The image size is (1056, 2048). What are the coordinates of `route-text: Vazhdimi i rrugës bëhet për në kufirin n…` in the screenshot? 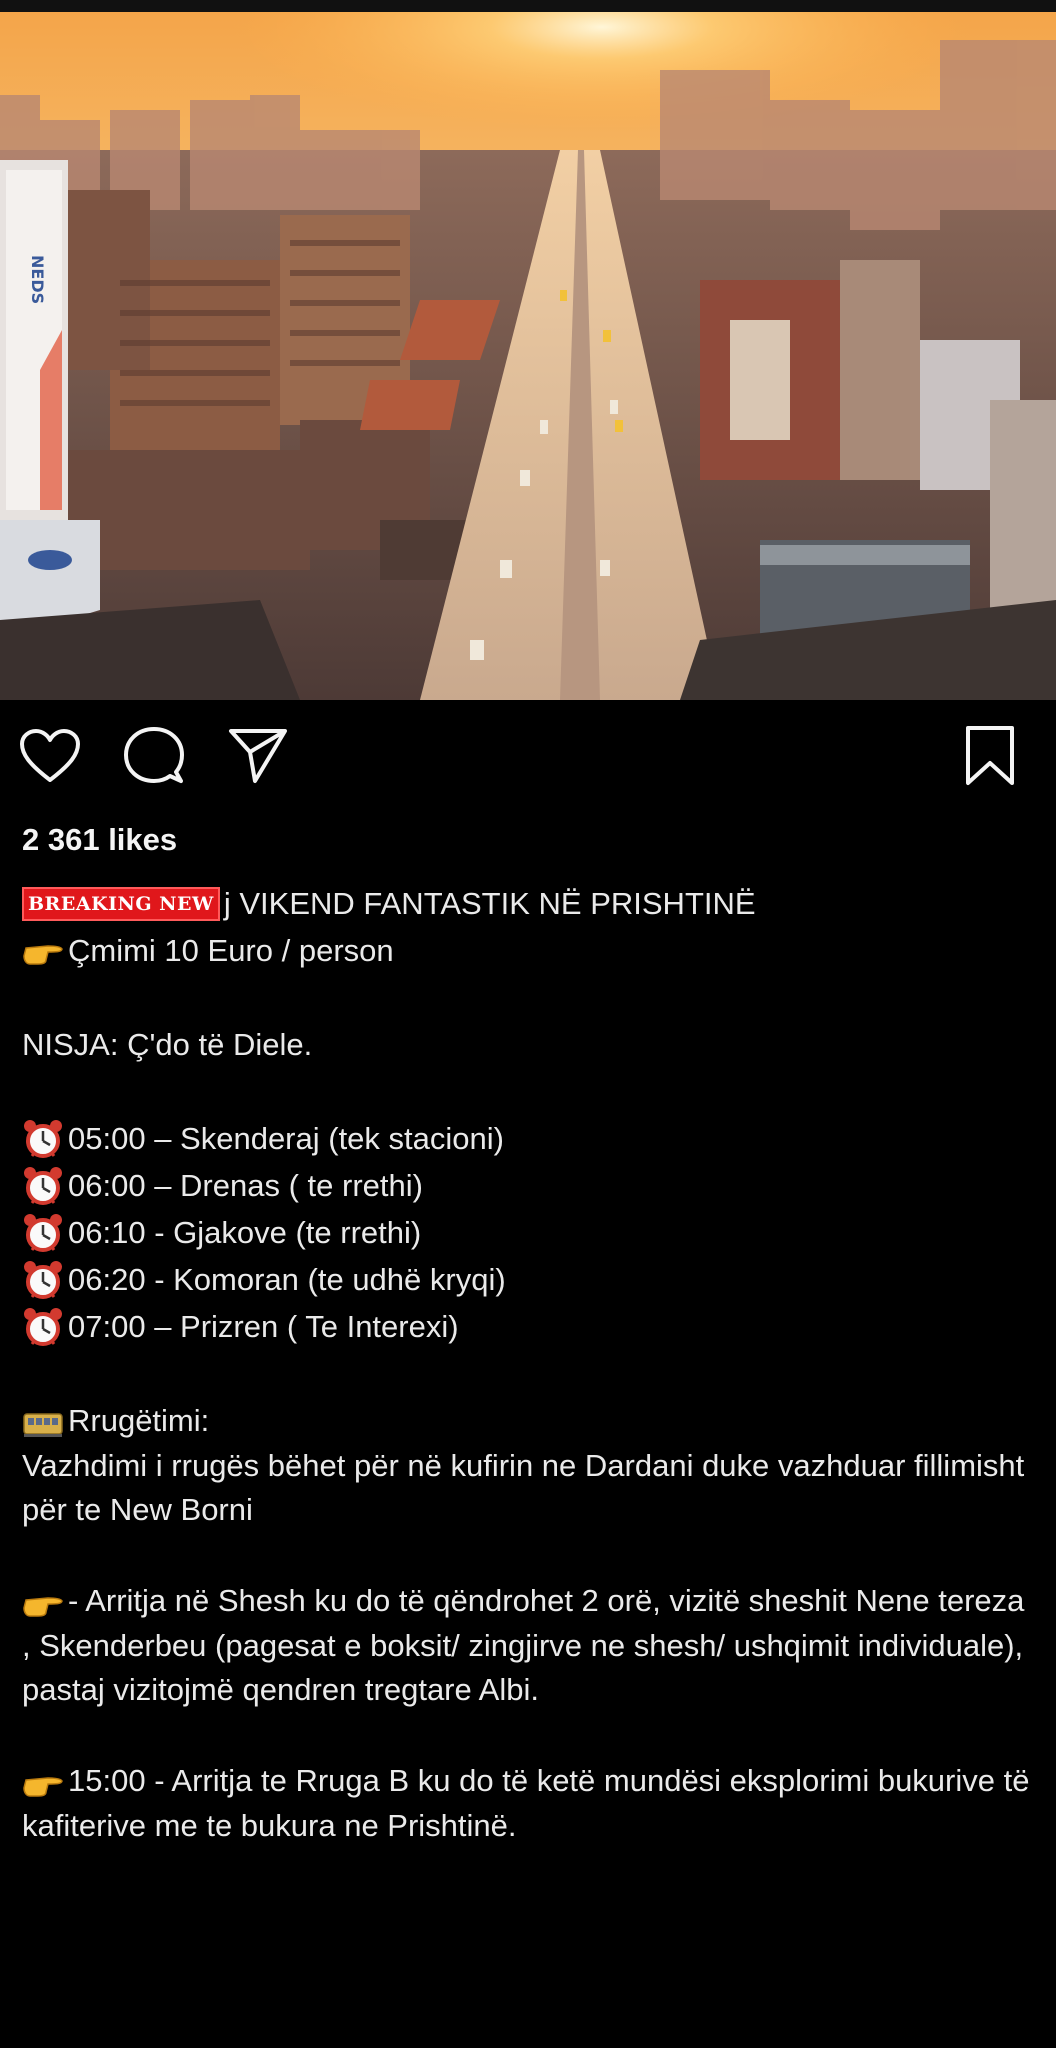 It's located at (523, 1487).